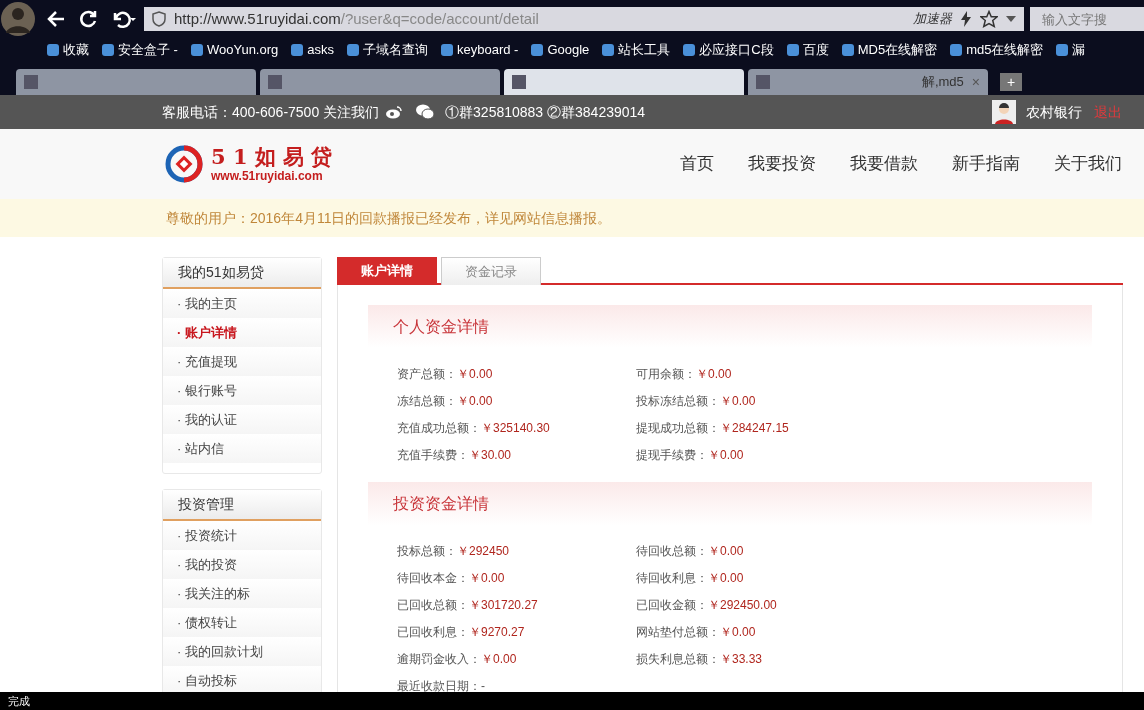 Image resolution: width=1144 pixels, height=710 pixels. Describe the element at coordinates (356, 18) in the screenshot. I see `url-text: http://www.51ruyidai.com/?user&q=code/account/detail` at that location.